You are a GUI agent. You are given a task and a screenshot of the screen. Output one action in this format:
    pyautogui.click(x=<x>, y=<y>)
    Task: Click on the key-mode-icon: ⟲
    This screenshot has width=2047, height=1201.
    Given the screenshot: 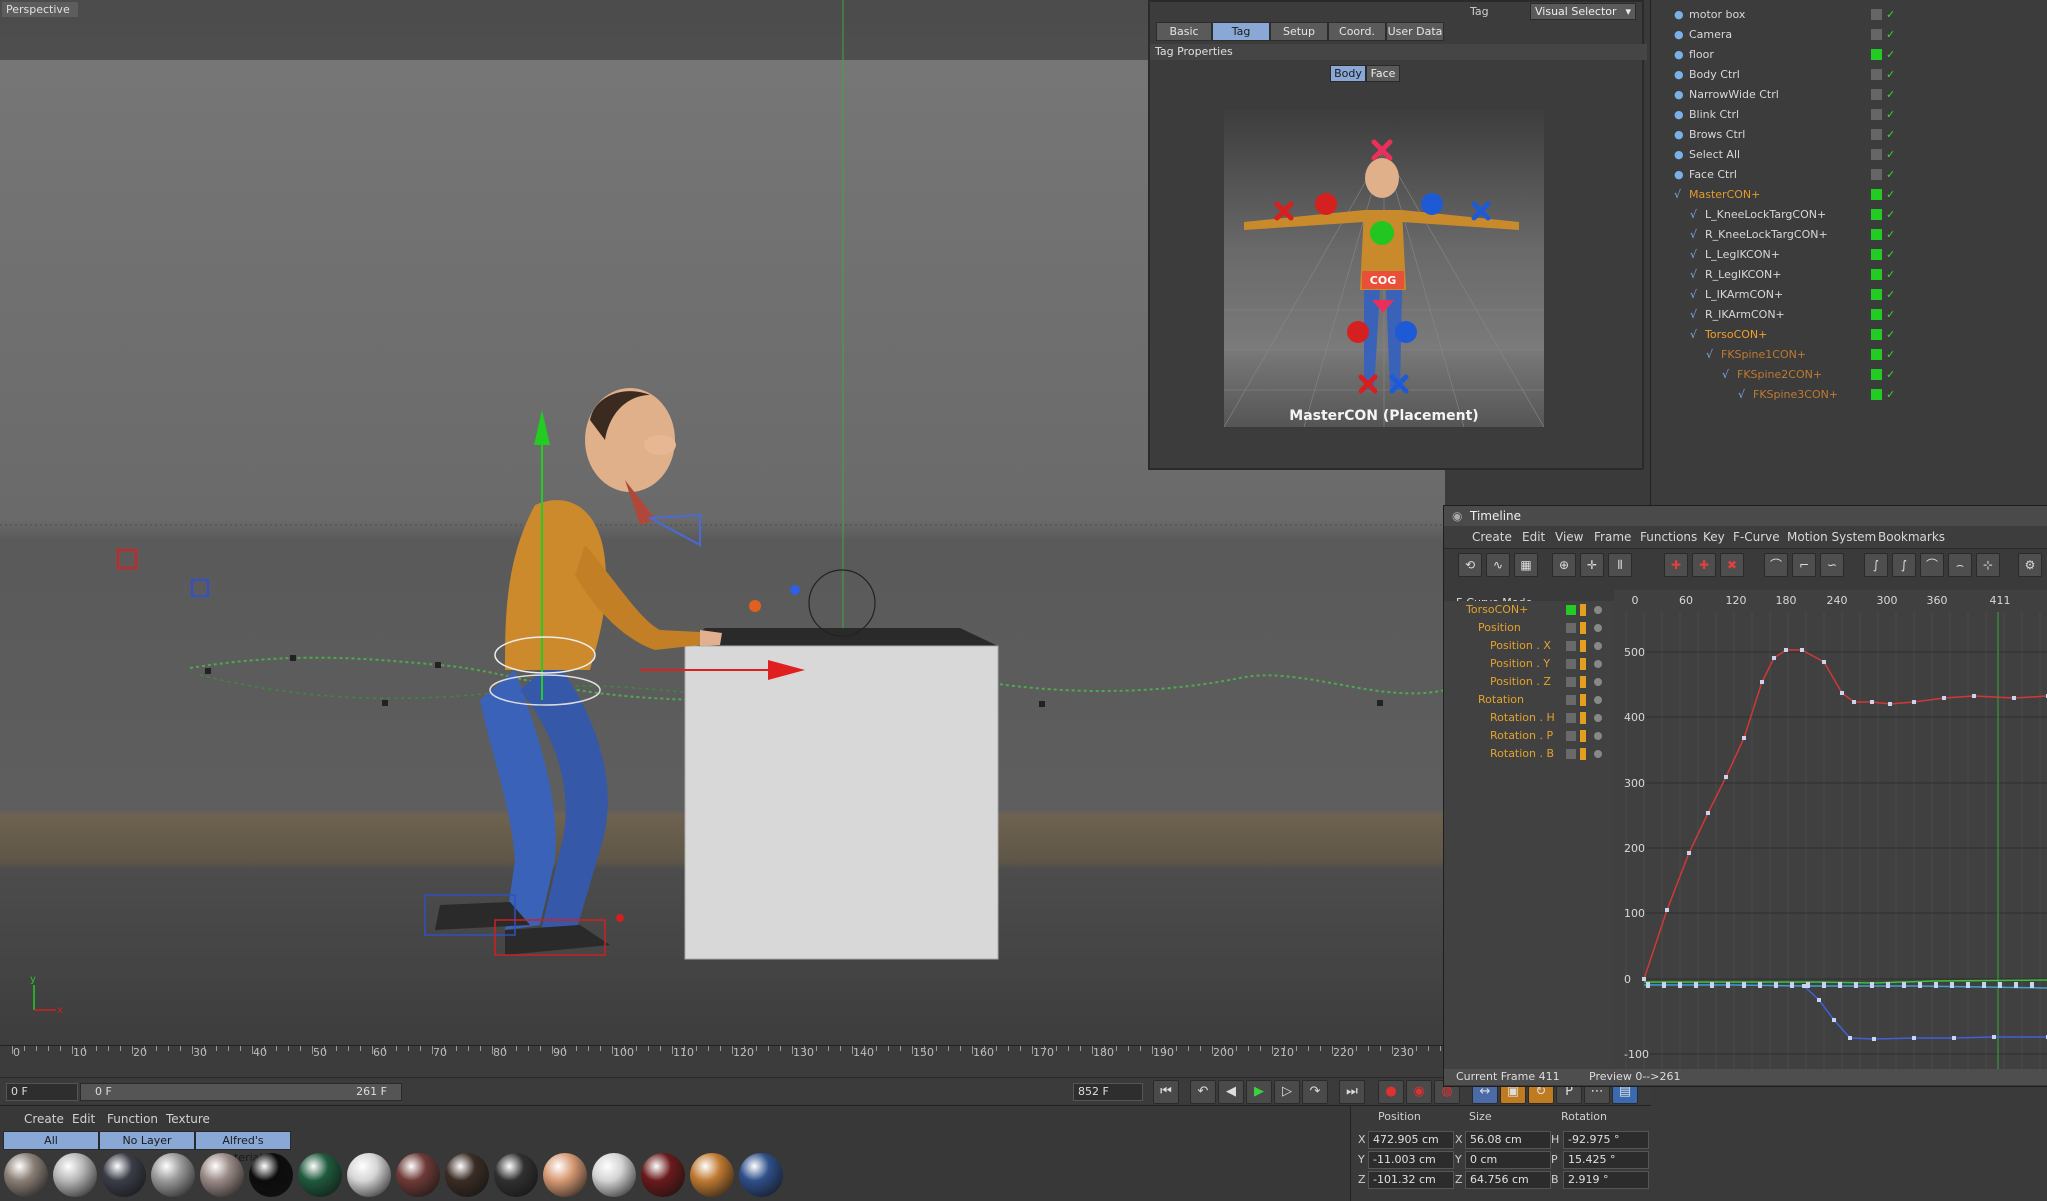 What is the action you would take?
    pyautogui.click(x=1470, y=565)
    